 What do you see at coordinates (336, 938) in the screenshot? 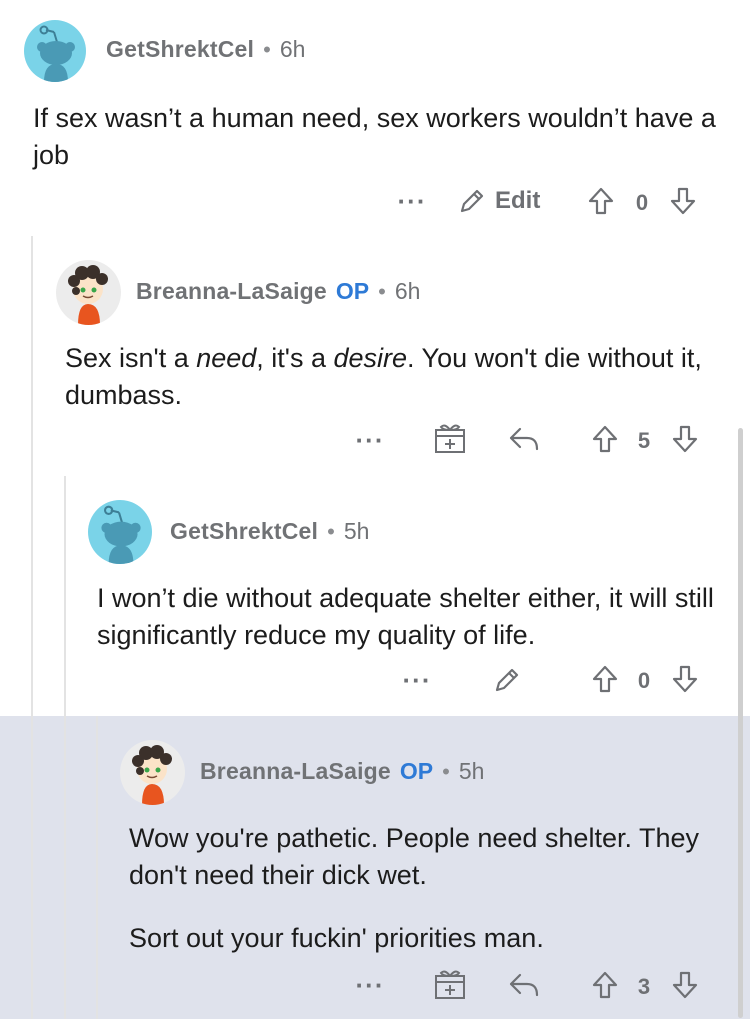
I see `comment-paragraph: Sort out your fuckin' priorities man.` at bounding box center [336, 938].